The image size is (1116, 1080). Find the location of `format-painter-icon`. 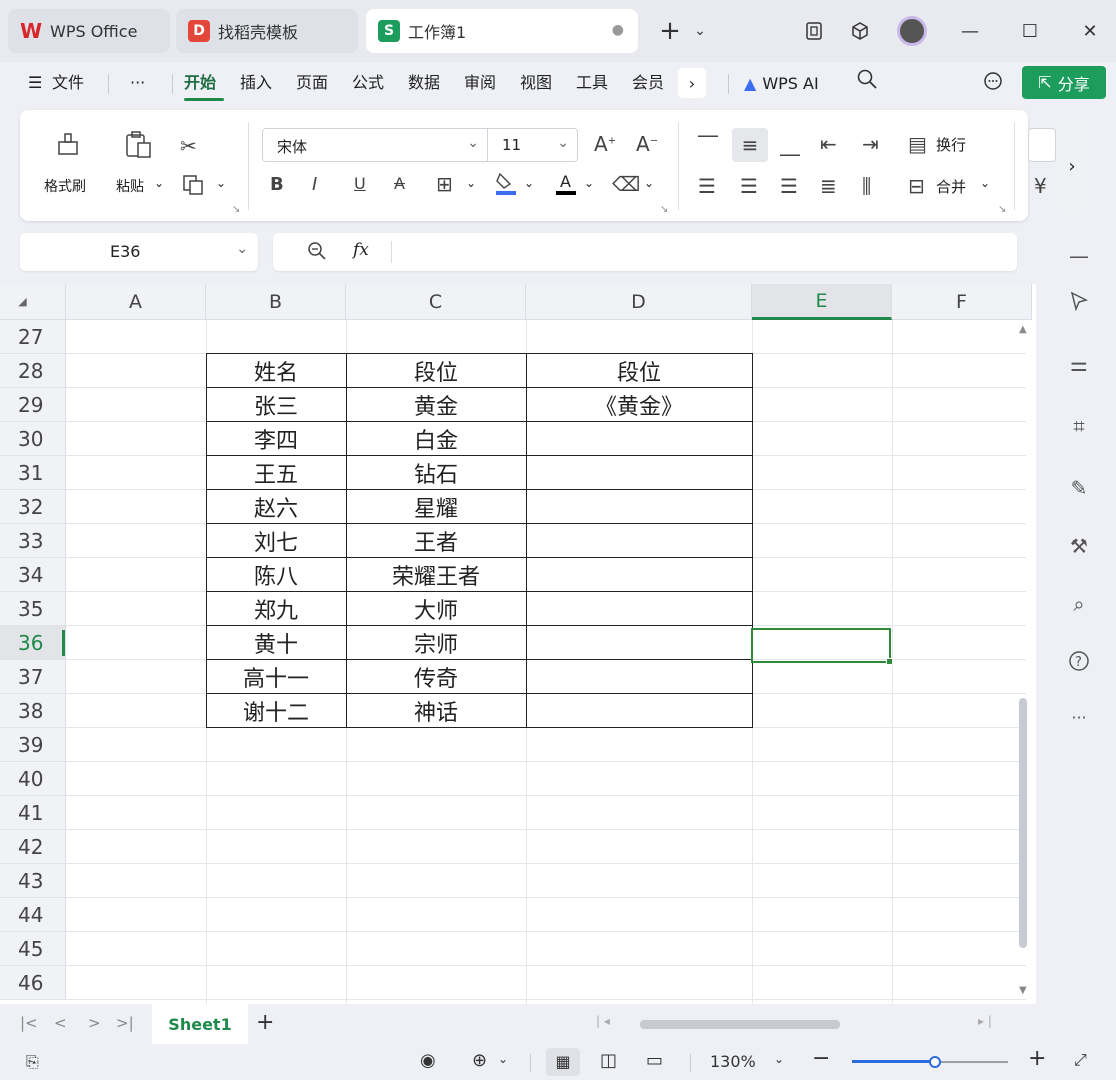

format-painter-icon is located at coordinates (68, 147).